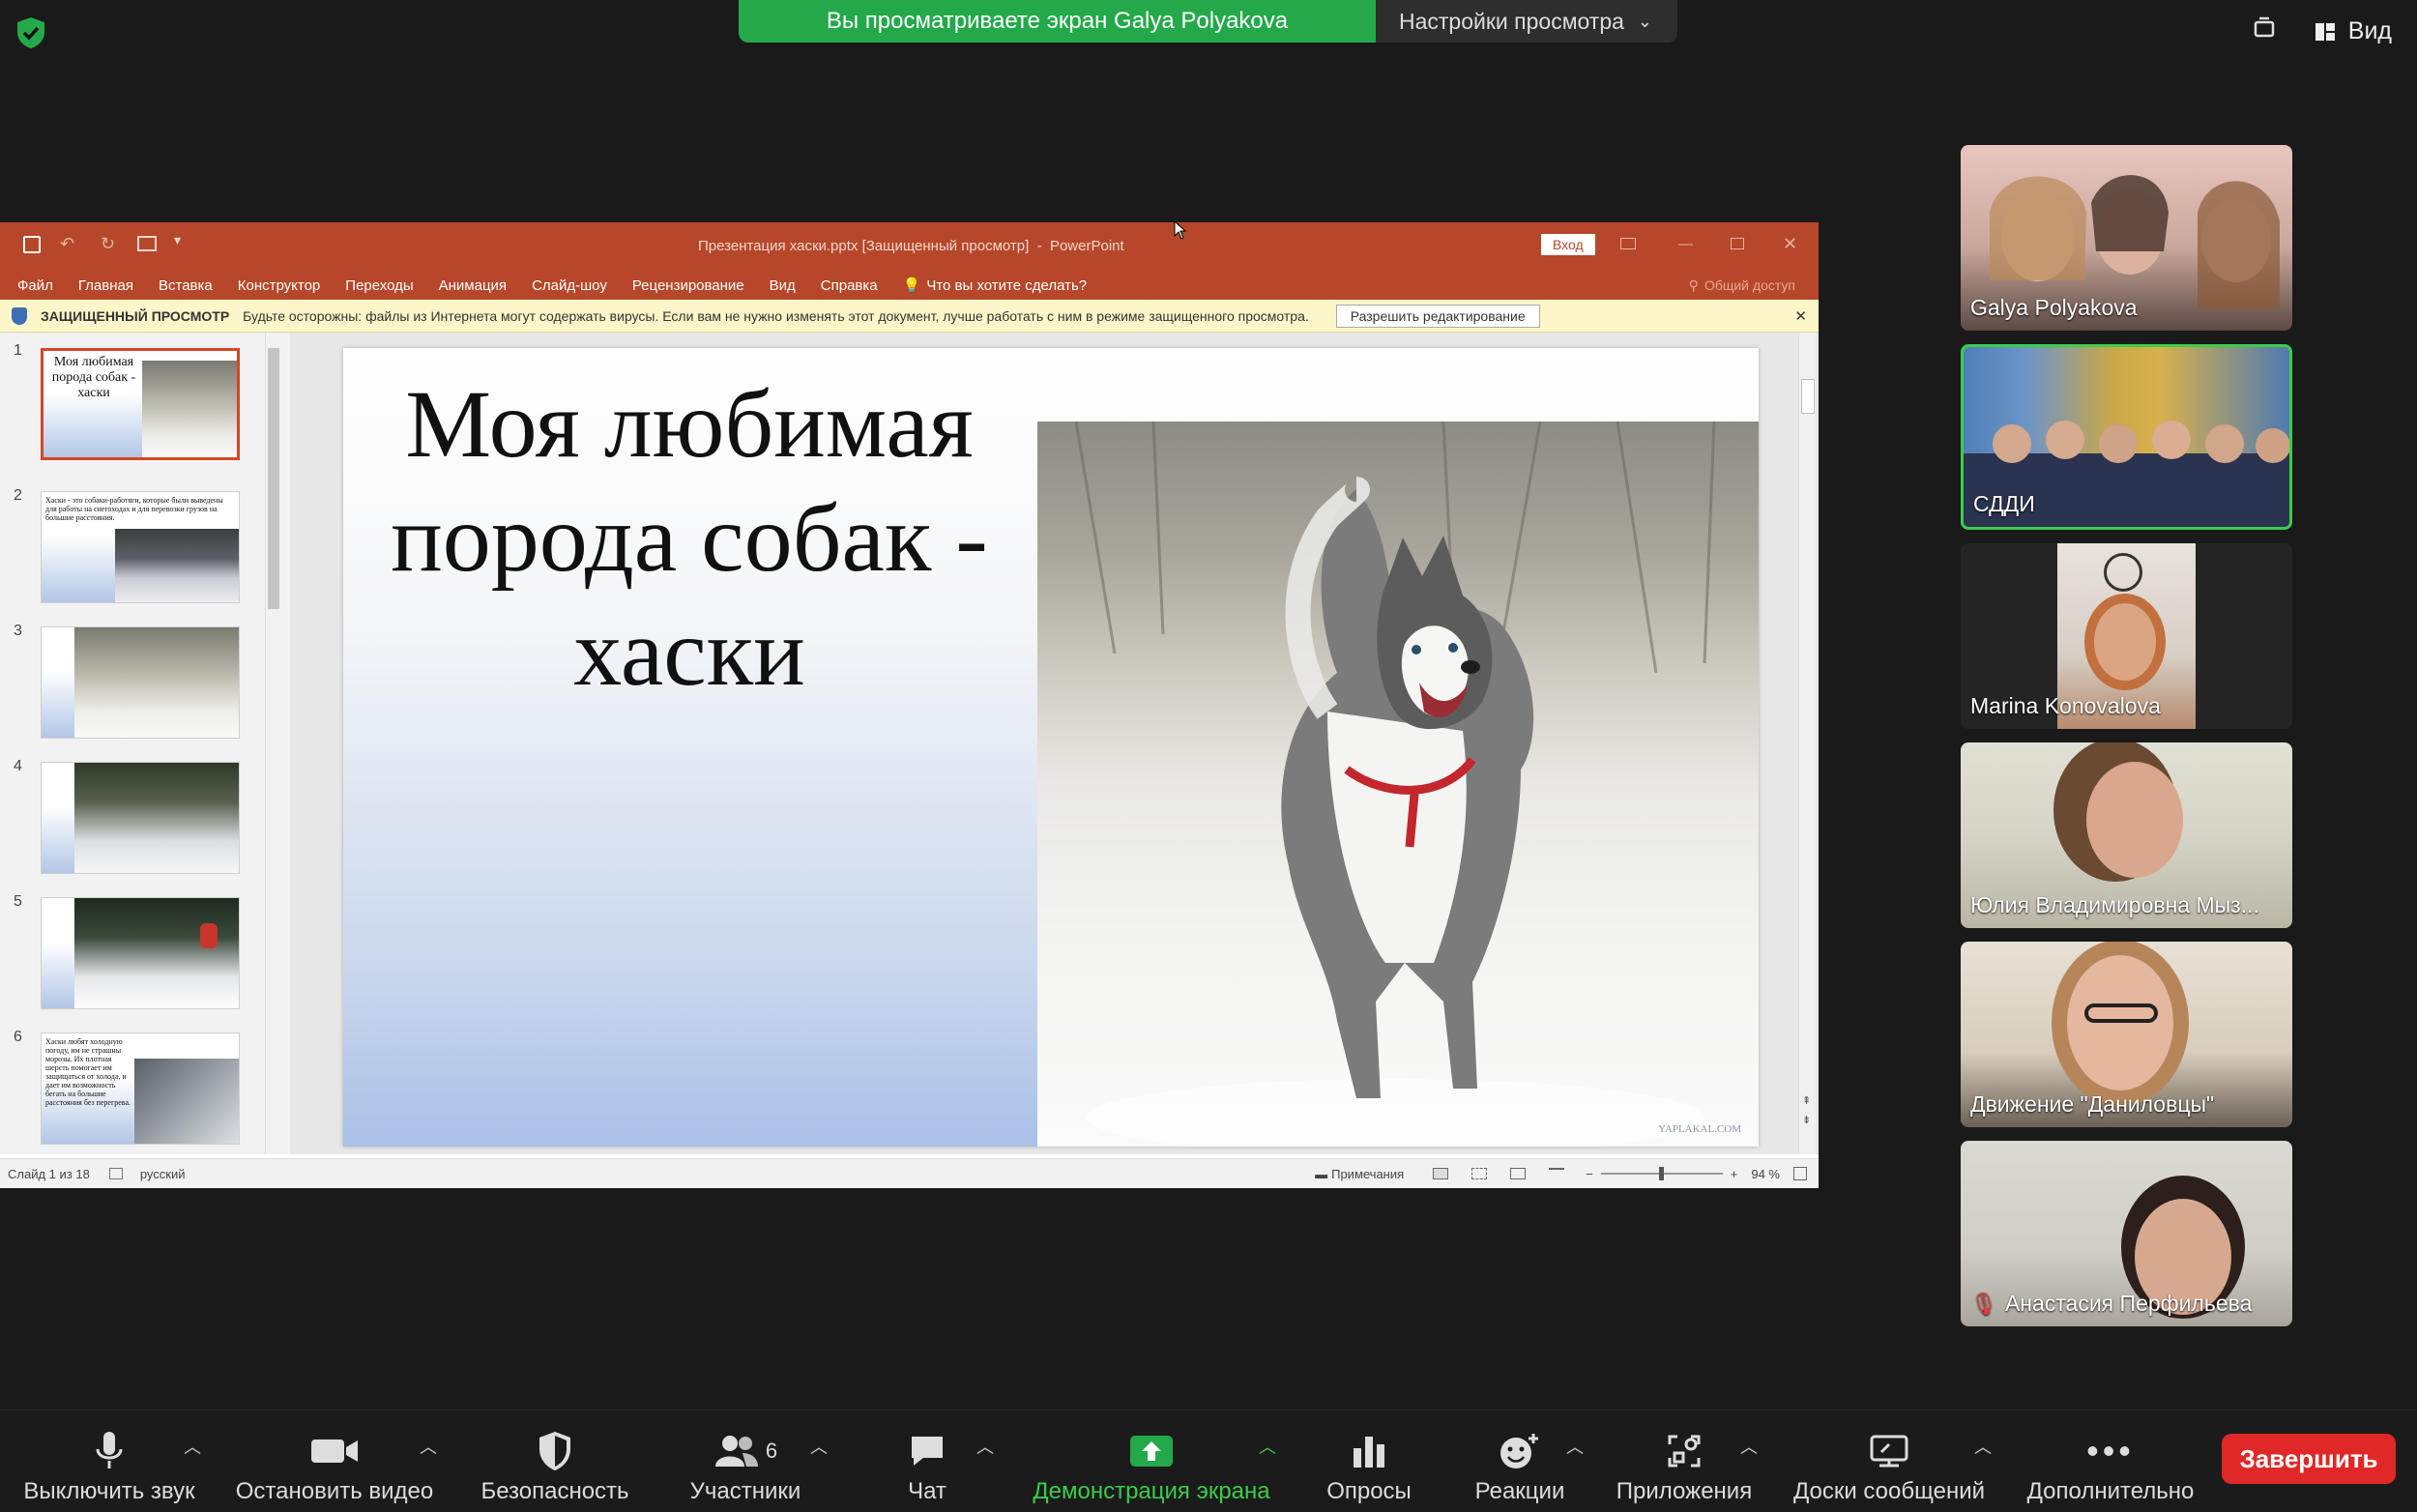 Image resolution: width=2417 pixels, height=1512 pixels. What do you see at coordinates (140, 404) in the screenshot?
I see `slide-thumbnail: Моя любимая порода собак - хаски` at bounding box center [140, 404].